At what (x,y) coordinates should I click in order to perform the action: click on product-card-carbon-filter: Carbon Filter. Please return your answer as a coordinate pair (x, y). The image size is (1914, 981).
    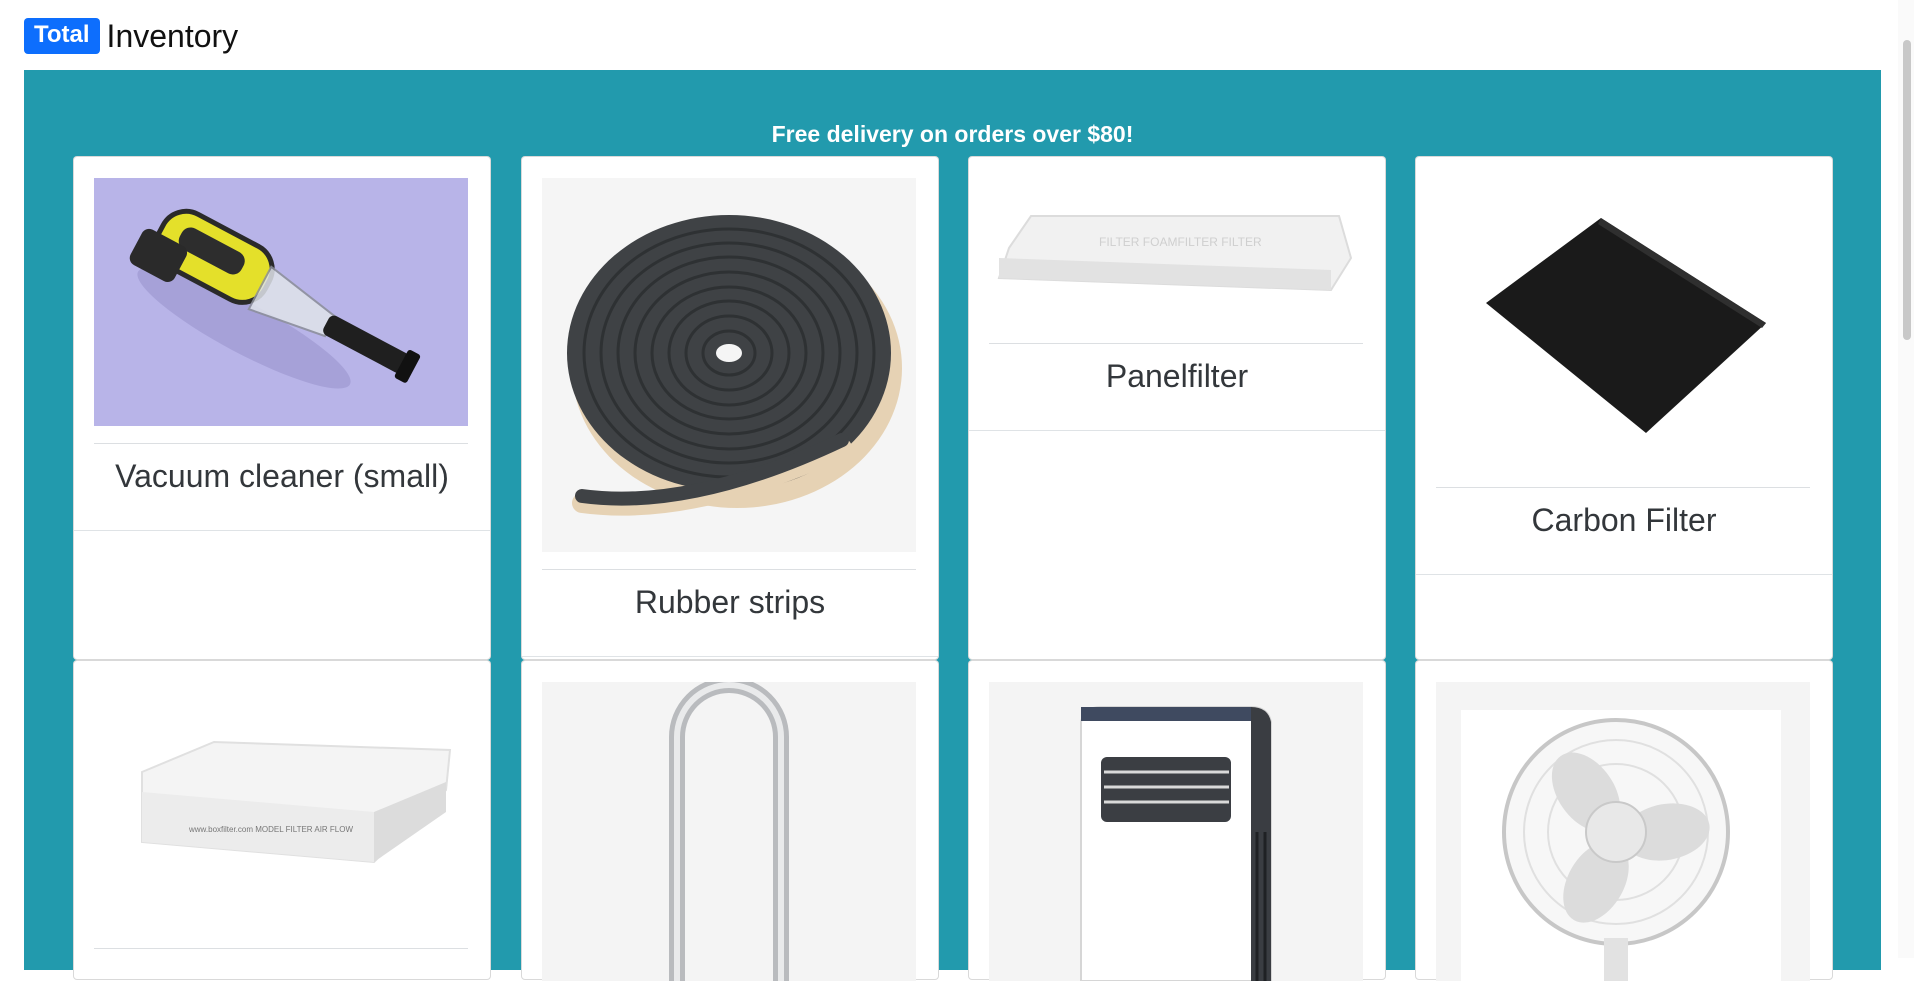
    Looking at the image, I should click on (1624, 408).